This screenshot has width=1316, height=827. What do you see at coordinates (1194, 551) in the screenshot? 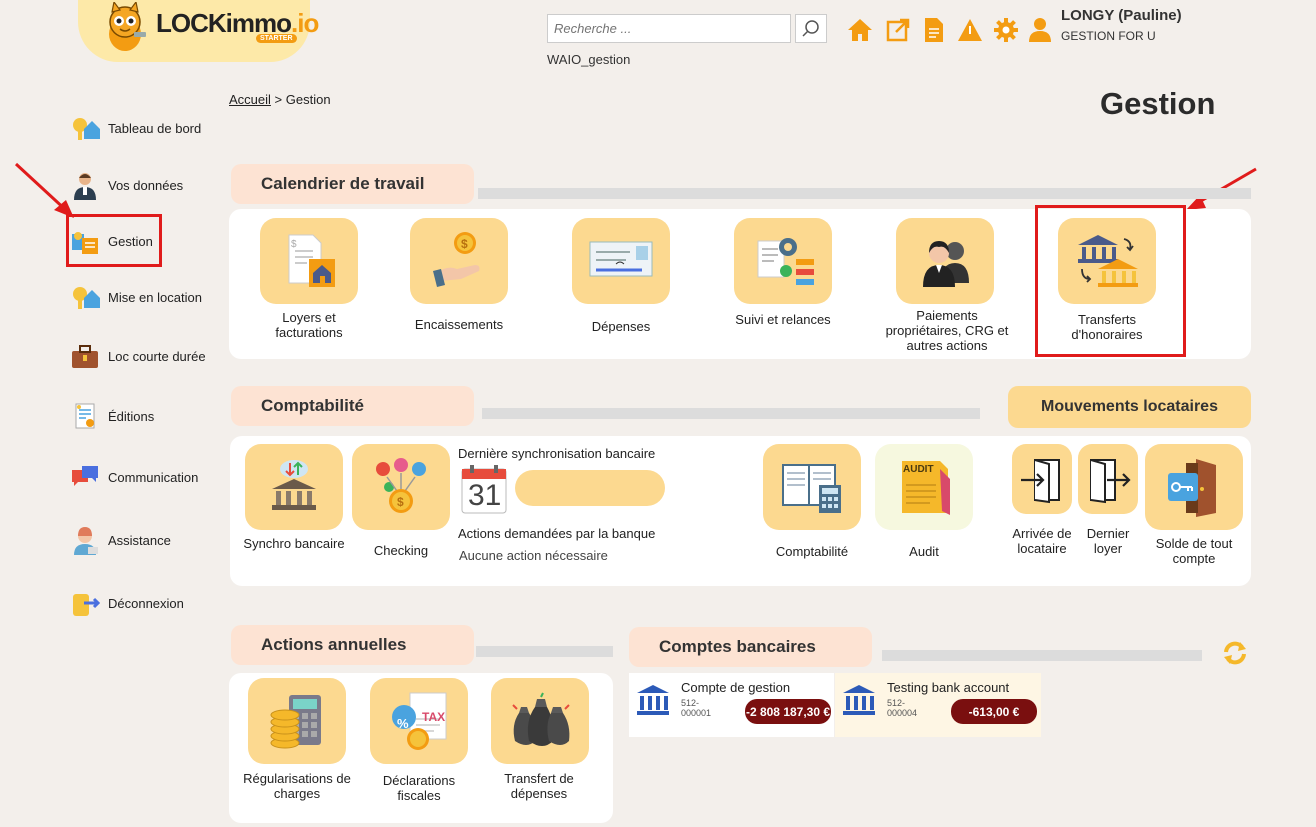
I see `tile-label-solde: Solde de tout compte` at bounding box center [1194, 551].